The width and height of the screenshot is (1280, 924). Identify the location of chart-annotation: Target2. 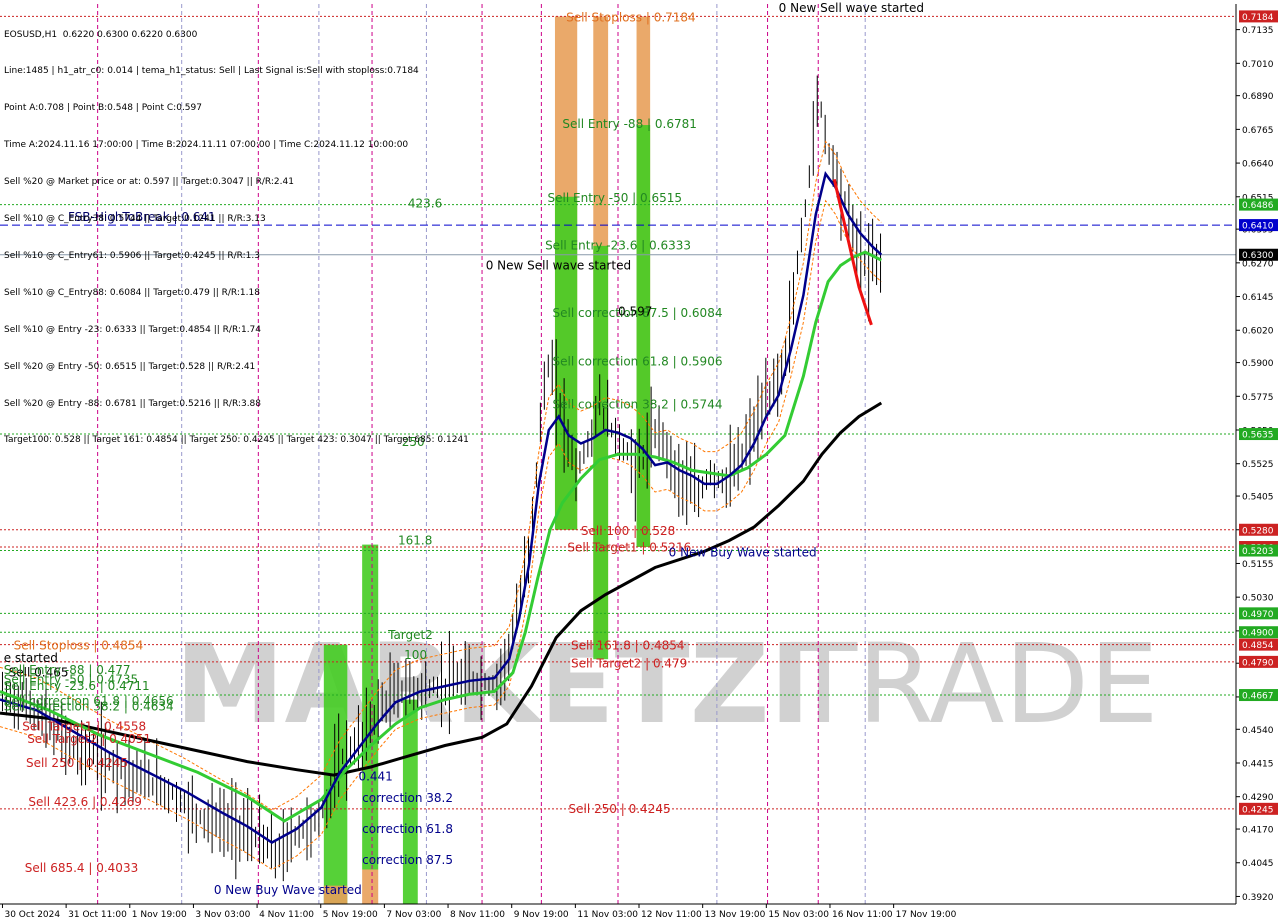
(410, 635).